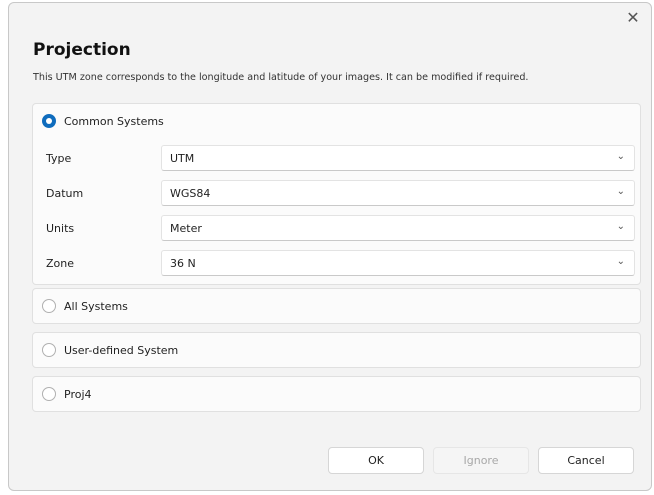 Image resolution: width=654 pixels, height=495 pixels. Describe the element at coordinates (96, 306) in the screenshot. I see `all-systems-label: All Systems` at that location.